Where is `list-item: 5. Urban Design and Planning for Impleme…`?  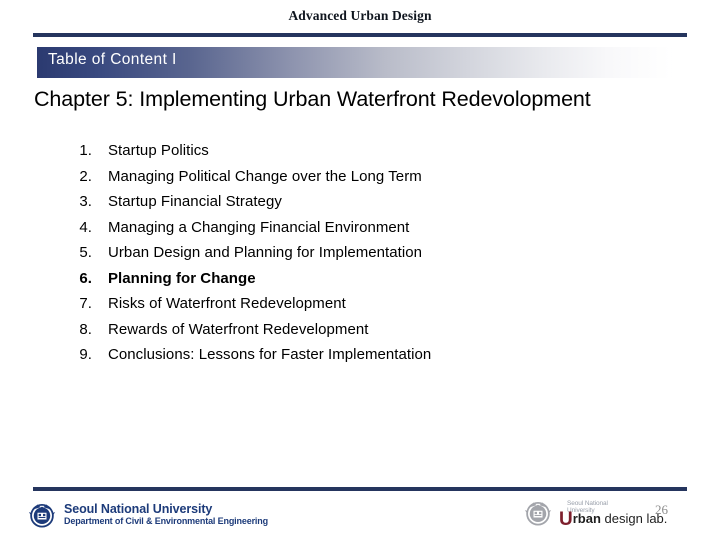
list-item: 5. Urban Design and Planning for Impleme… is located at coordinates (342, 257).